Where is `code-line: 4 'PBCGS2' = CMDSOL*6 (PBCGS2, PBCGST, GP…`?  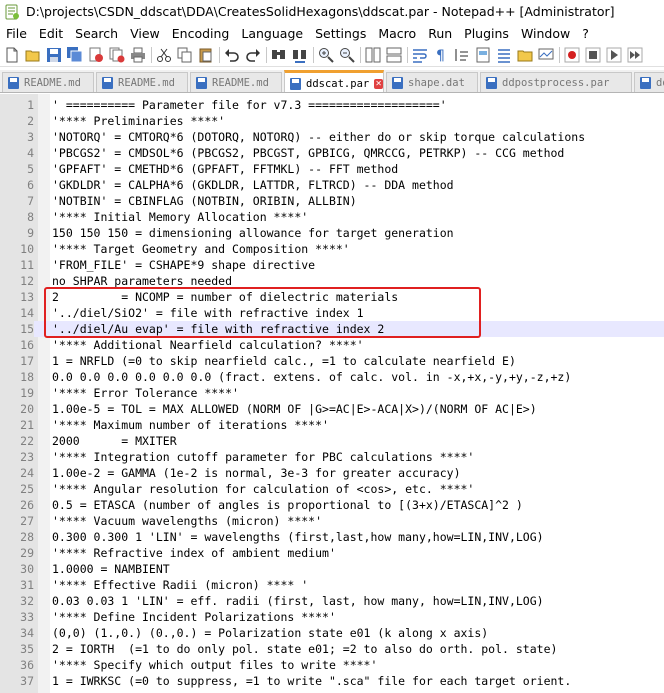
code-line: 4 'PBCGS2' = CMDSOL*6 (PBCGS2, PBCGST, GP… is located at coordinates (332, 153).